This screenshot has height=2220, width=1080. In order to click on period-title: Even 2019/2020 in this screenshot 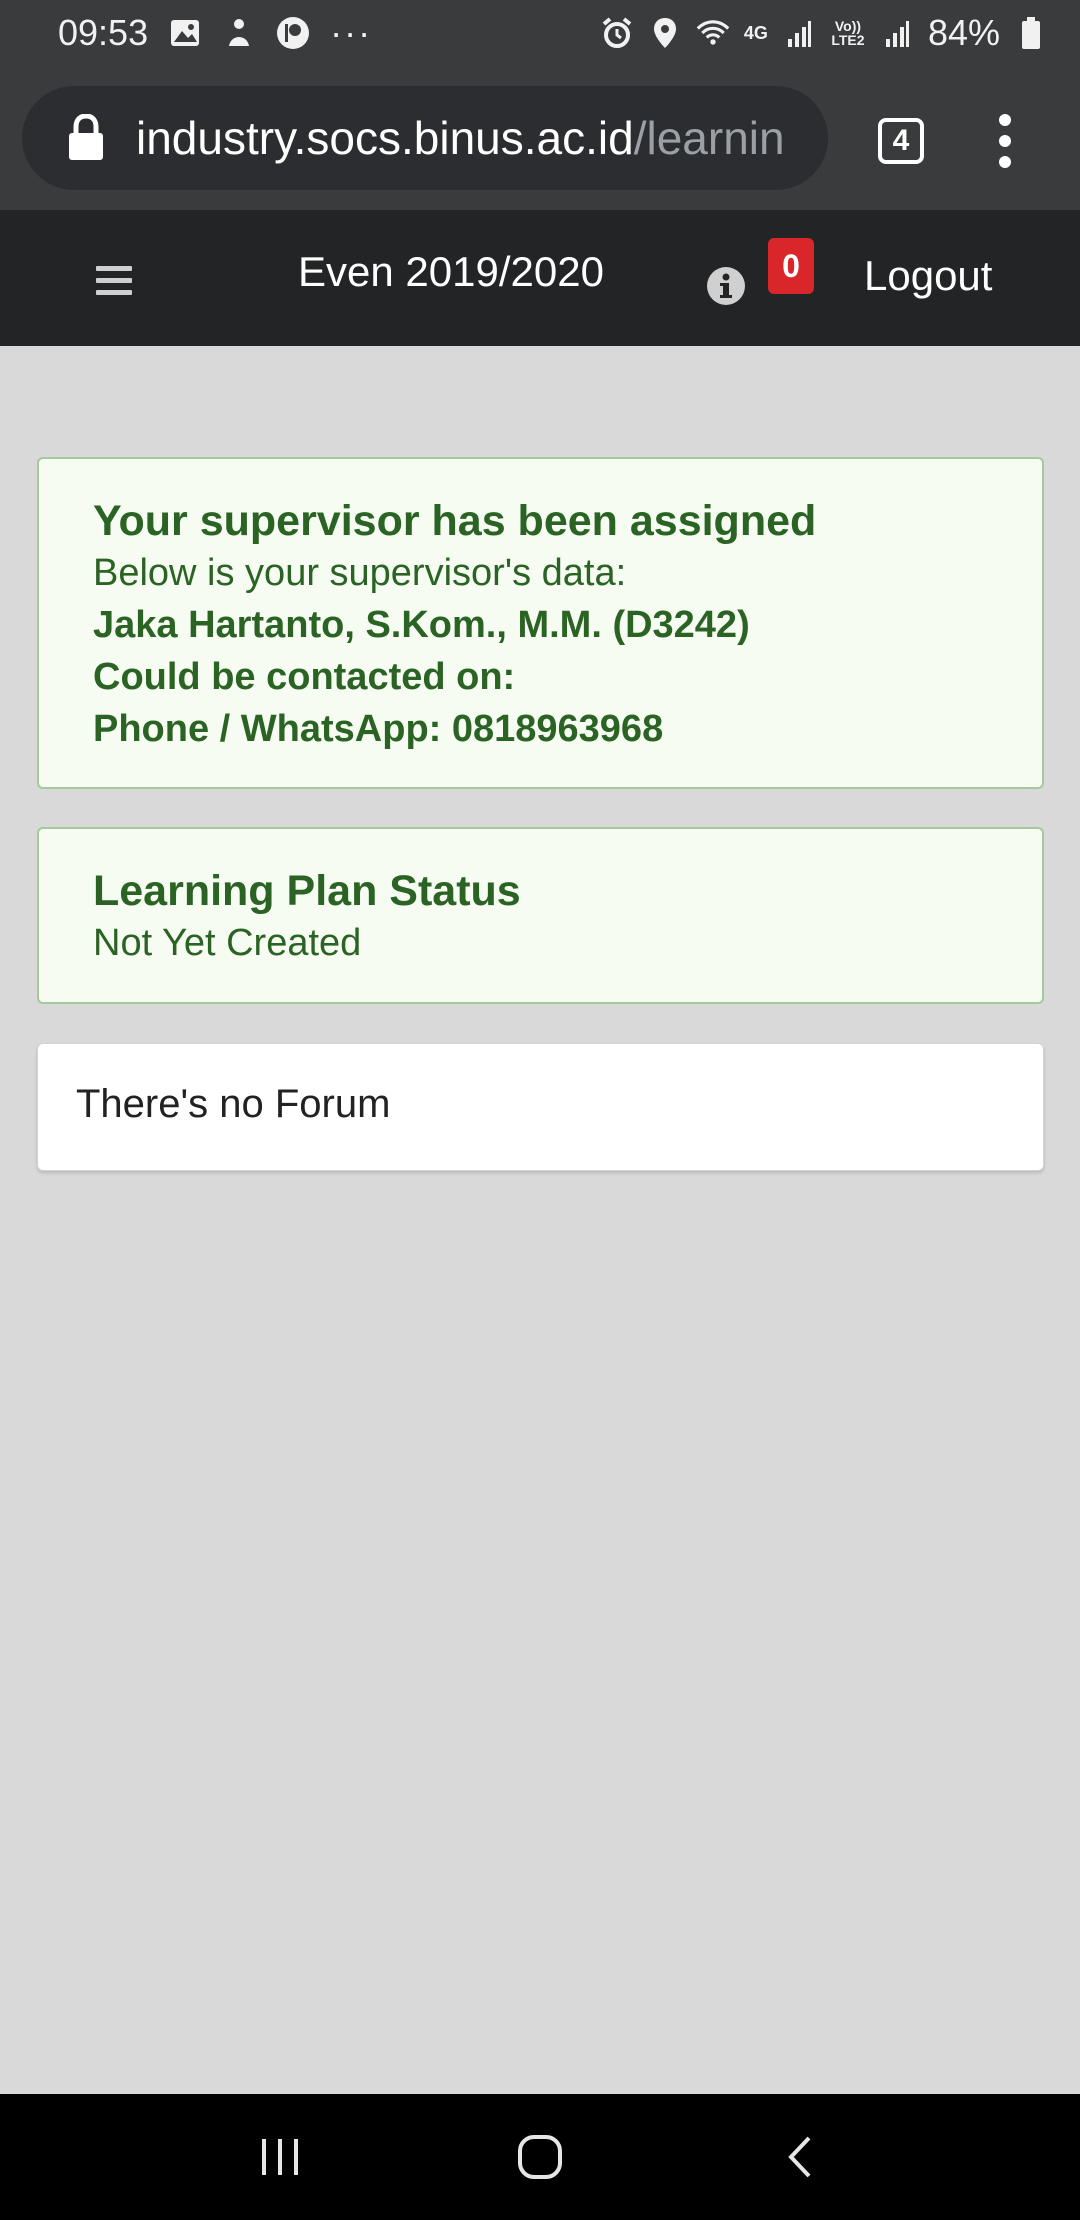, I will do `click(451, 271)`.